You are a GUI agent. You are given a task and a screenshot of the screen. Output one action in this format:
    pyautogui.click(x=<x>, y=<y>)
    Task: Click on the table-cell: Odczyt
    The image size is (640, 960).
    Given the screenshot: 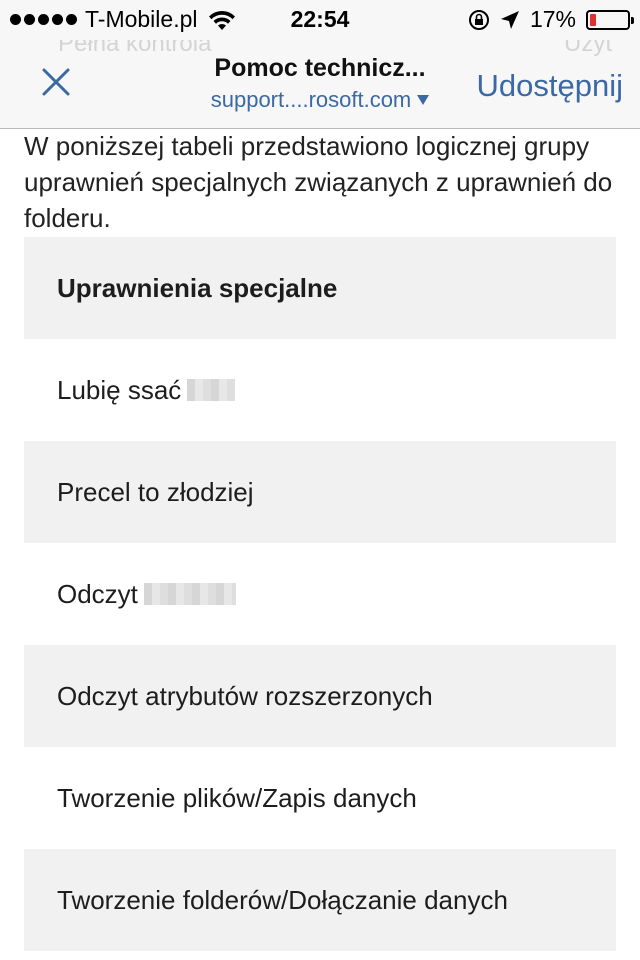 What is the action you would take?
    pyautogui.click(x=97, y=593)
    